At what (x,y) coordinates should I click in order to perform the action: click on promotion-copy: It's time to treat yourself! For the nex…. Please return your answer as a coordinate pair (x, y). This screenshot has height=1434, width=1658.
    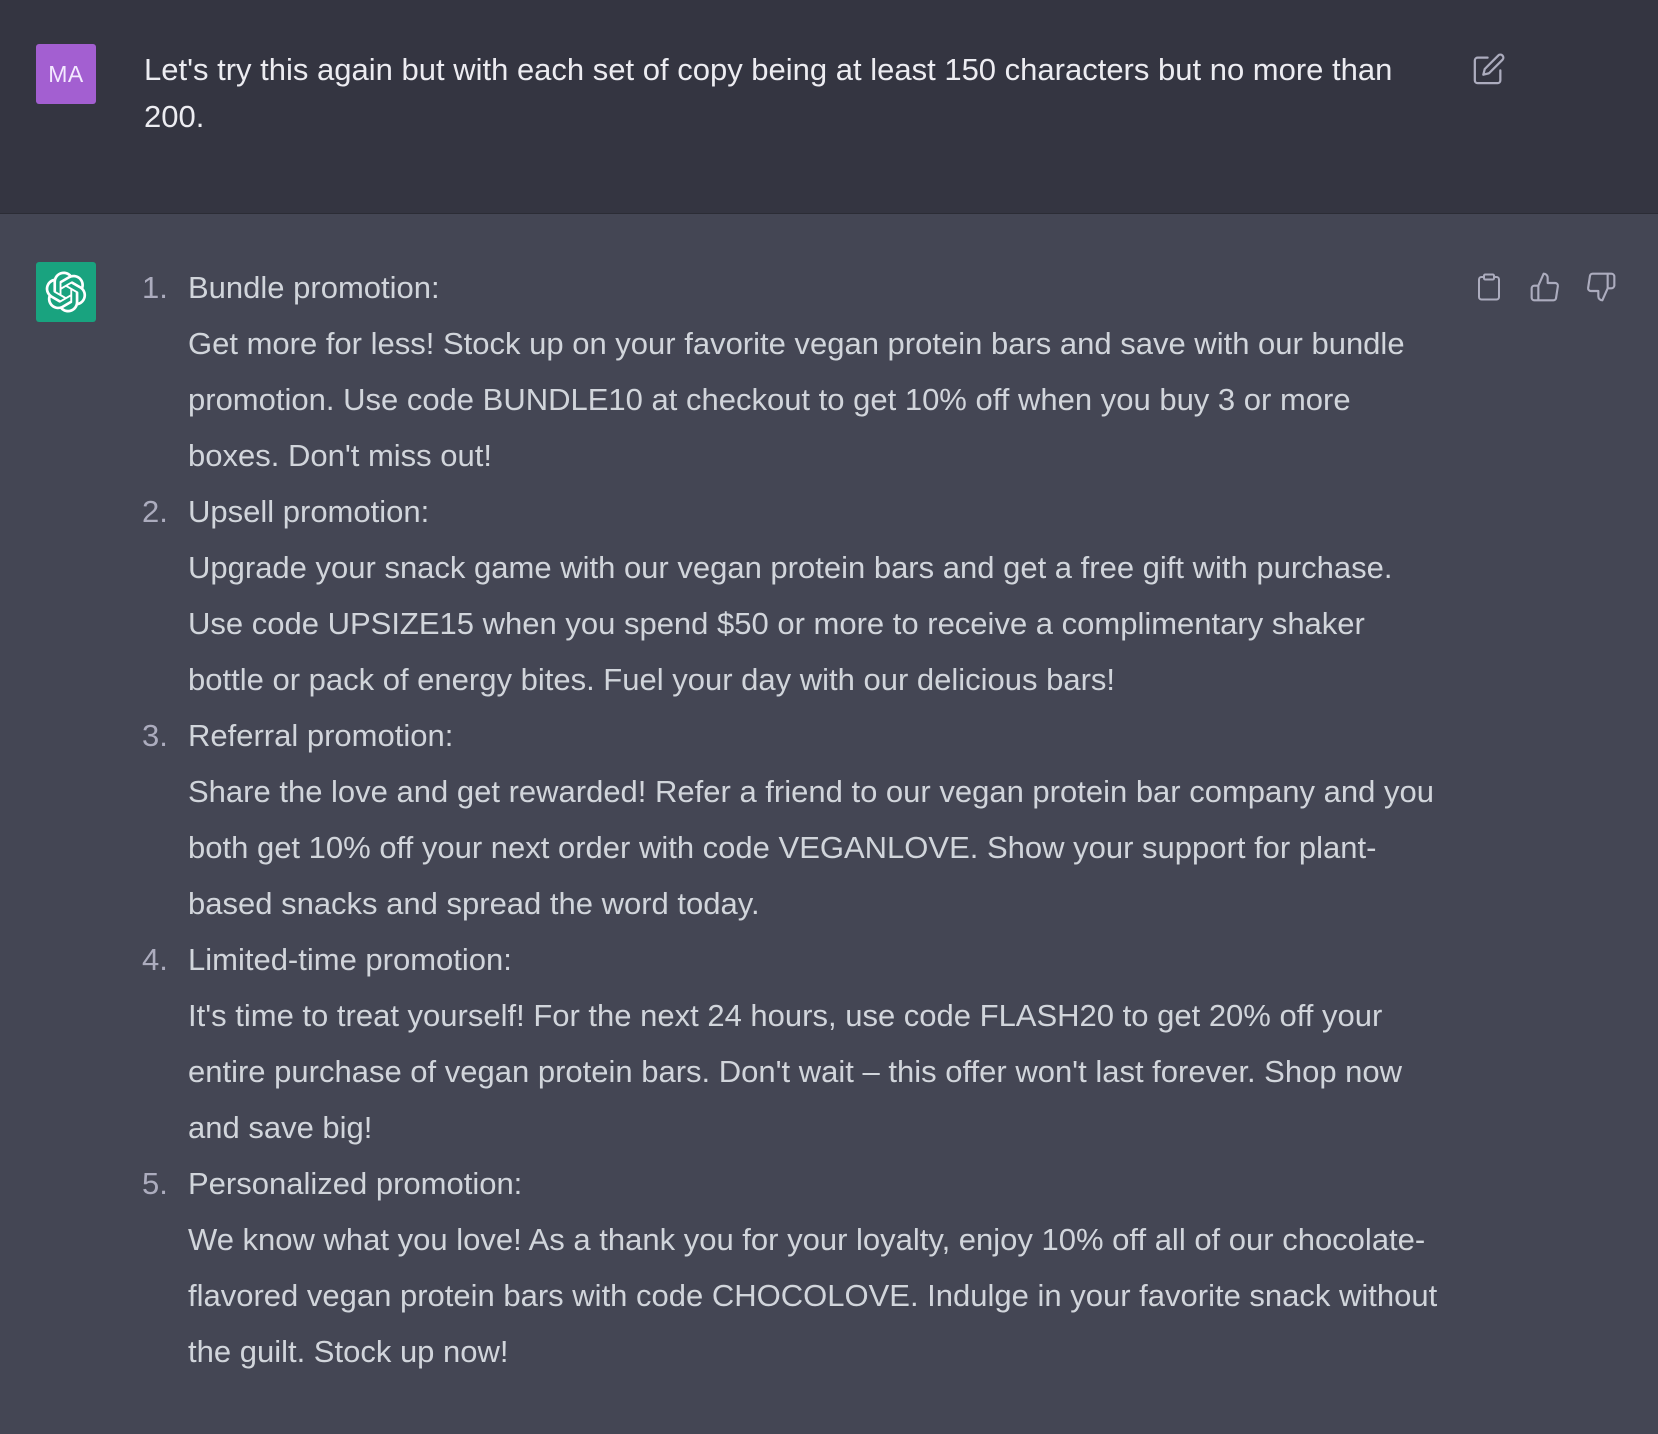
    Looking at the image, I should click on (795, 1071).